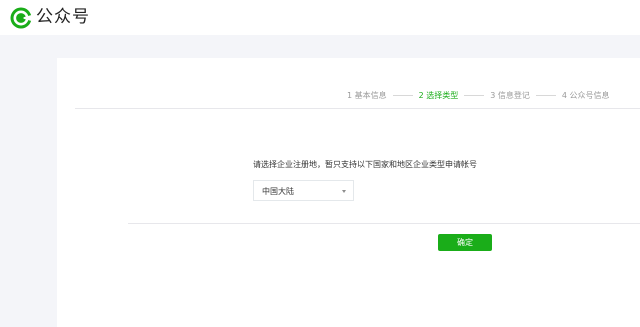  What do you see at coordinates (585, 95) in the screenshot?
I see `step-account-info: 4 公众号信息` at bounding box center [585, 95].